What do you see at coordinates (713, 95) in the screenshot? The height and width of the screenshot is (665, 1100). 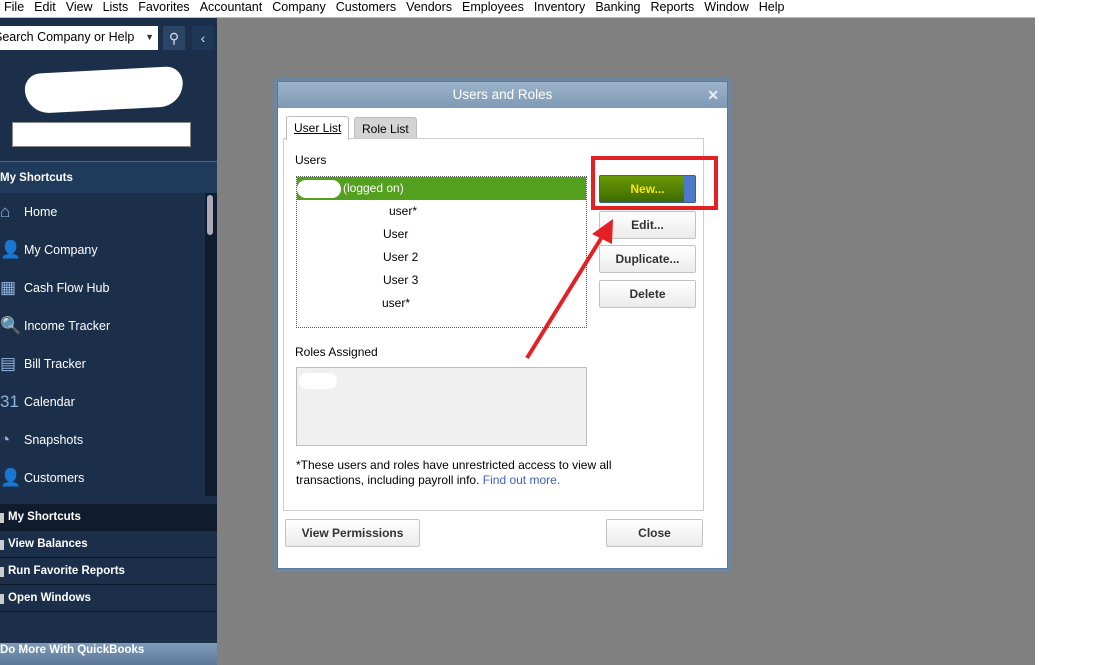 I see `close-icon: ✕` at bounding box center [713, 95].